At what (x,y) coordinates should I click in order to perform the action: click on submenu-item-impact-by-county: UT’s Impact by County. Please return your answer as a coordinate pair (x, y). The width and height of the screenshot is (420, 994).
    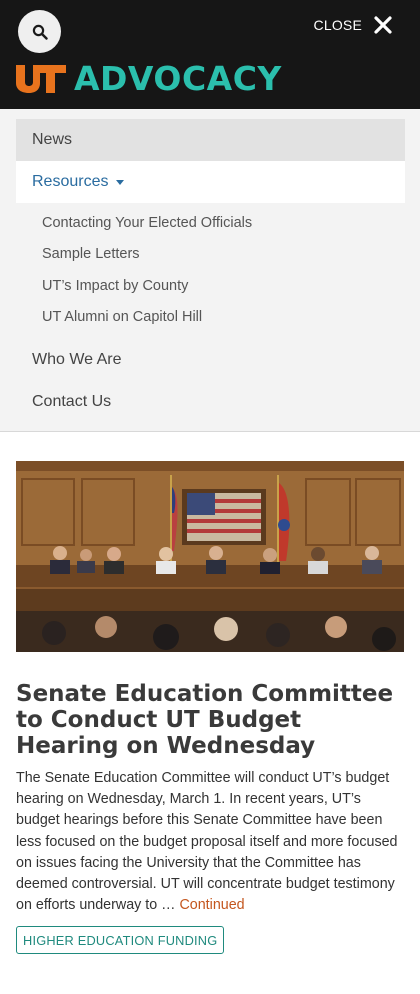
    Looking at the image, I should click on (115, 286).